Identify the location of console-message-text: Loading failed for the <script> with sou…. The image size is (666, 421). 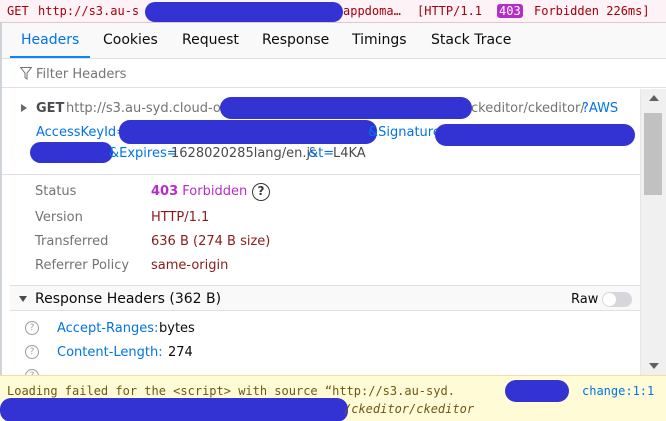
(231, 391).